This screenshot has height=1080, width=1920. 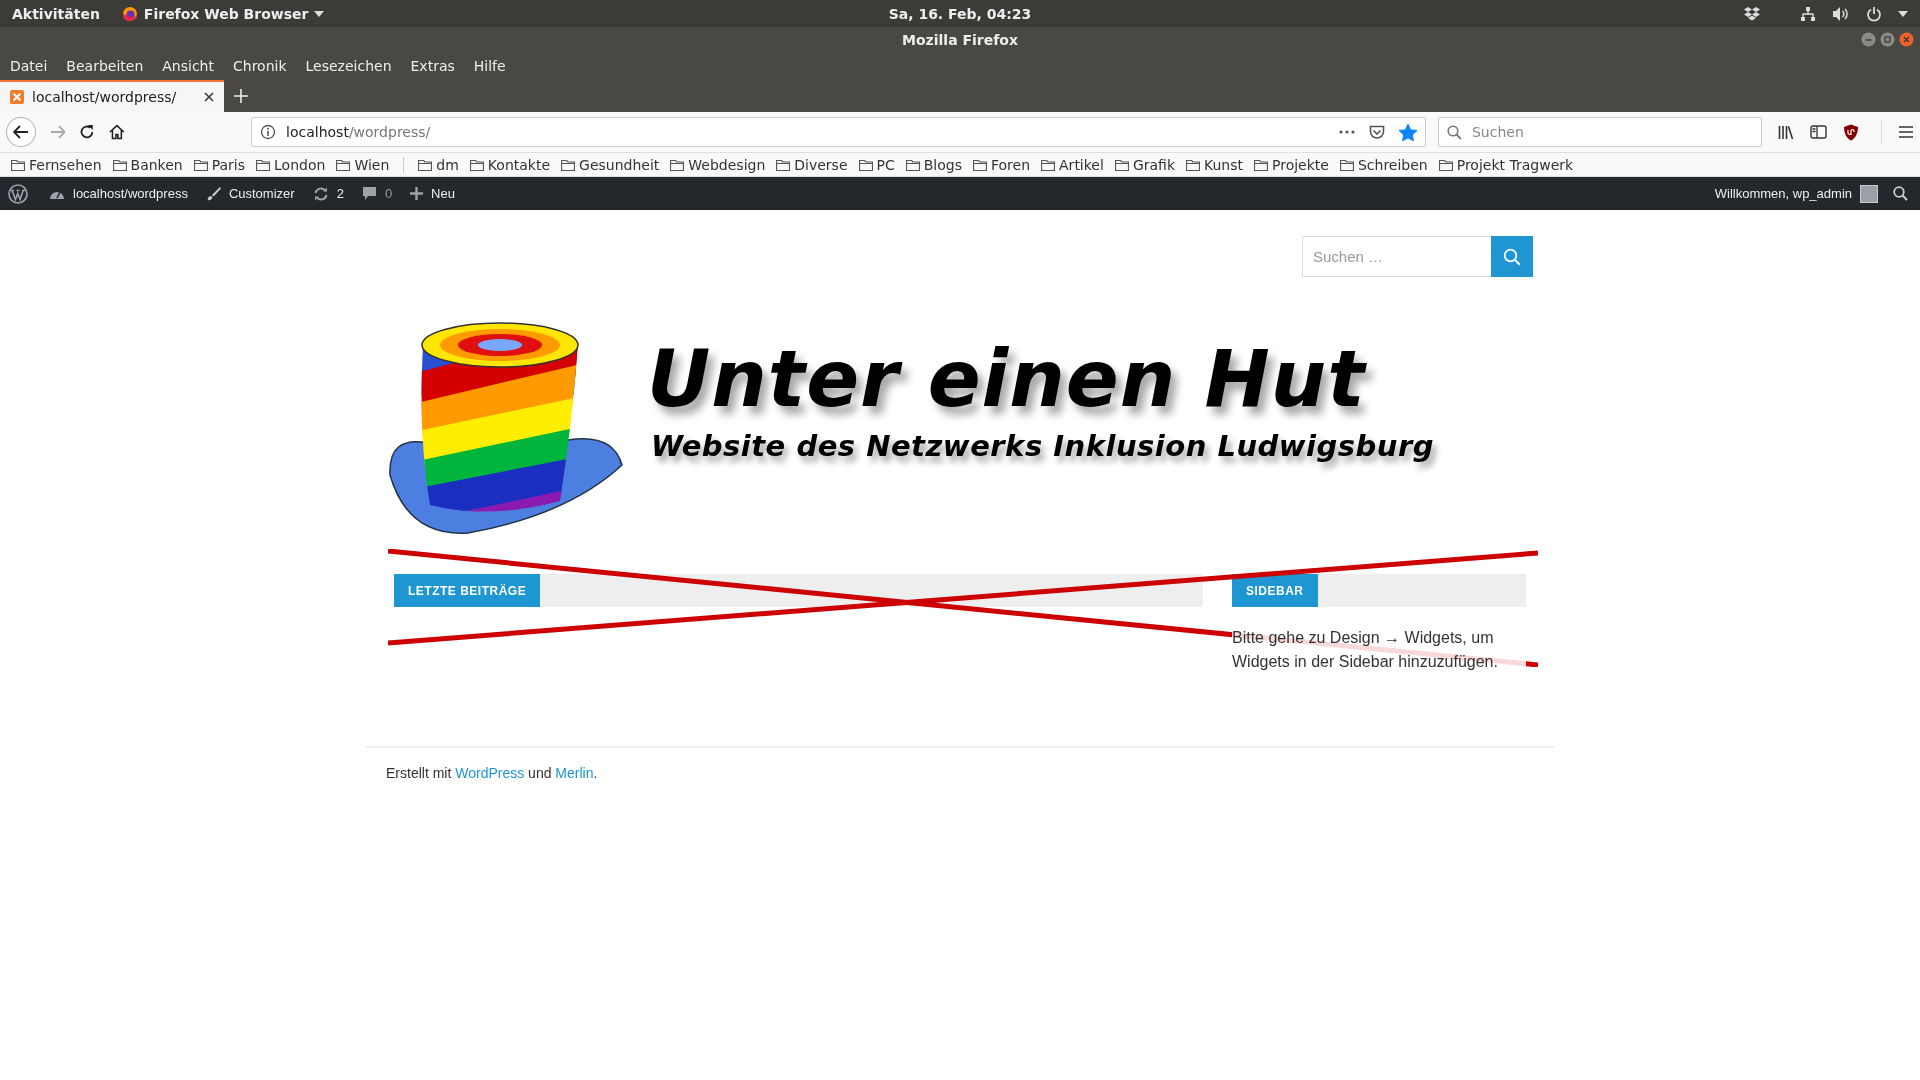 What do you see at coordinates (369, 193) in the screenshot?
I see `comment-icon` at bounding box center [369, 193].